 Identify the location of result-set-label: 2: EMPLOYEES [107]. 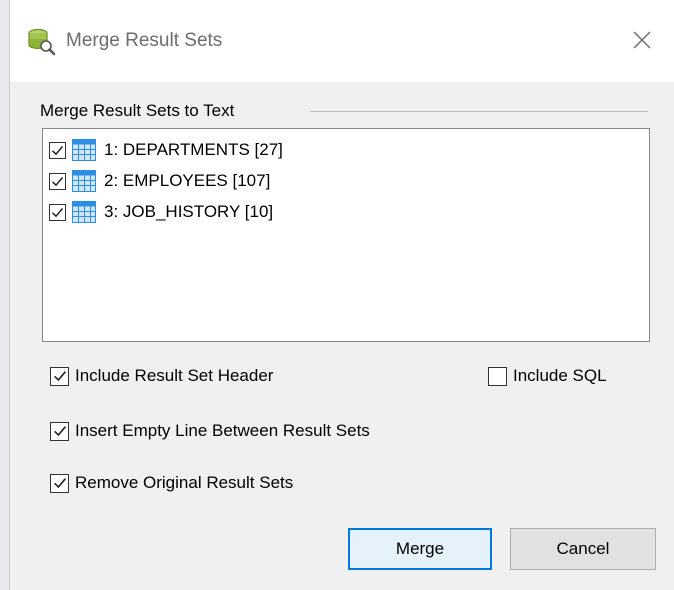
(187, 180).